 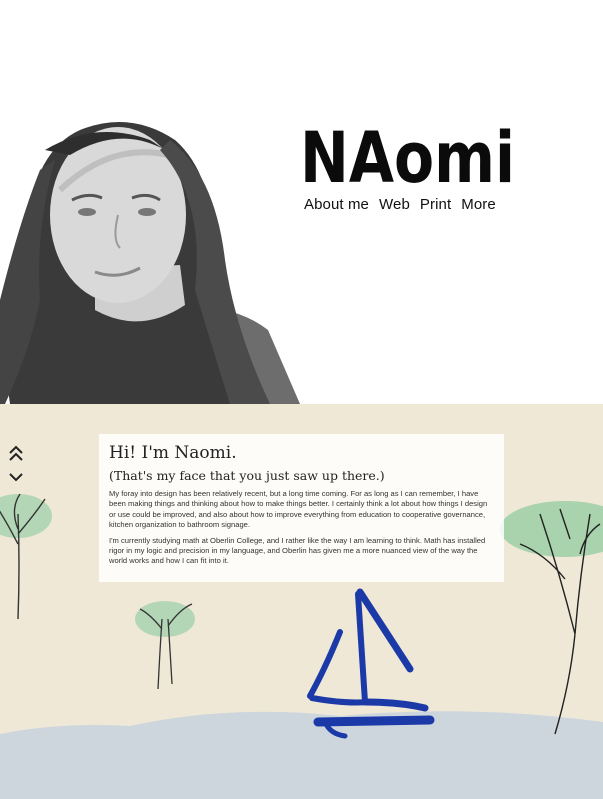 What do you see at coordinates (16, 478) in the screenshot?
I see `chevron-down-icon` at bounding box center [16, 478].